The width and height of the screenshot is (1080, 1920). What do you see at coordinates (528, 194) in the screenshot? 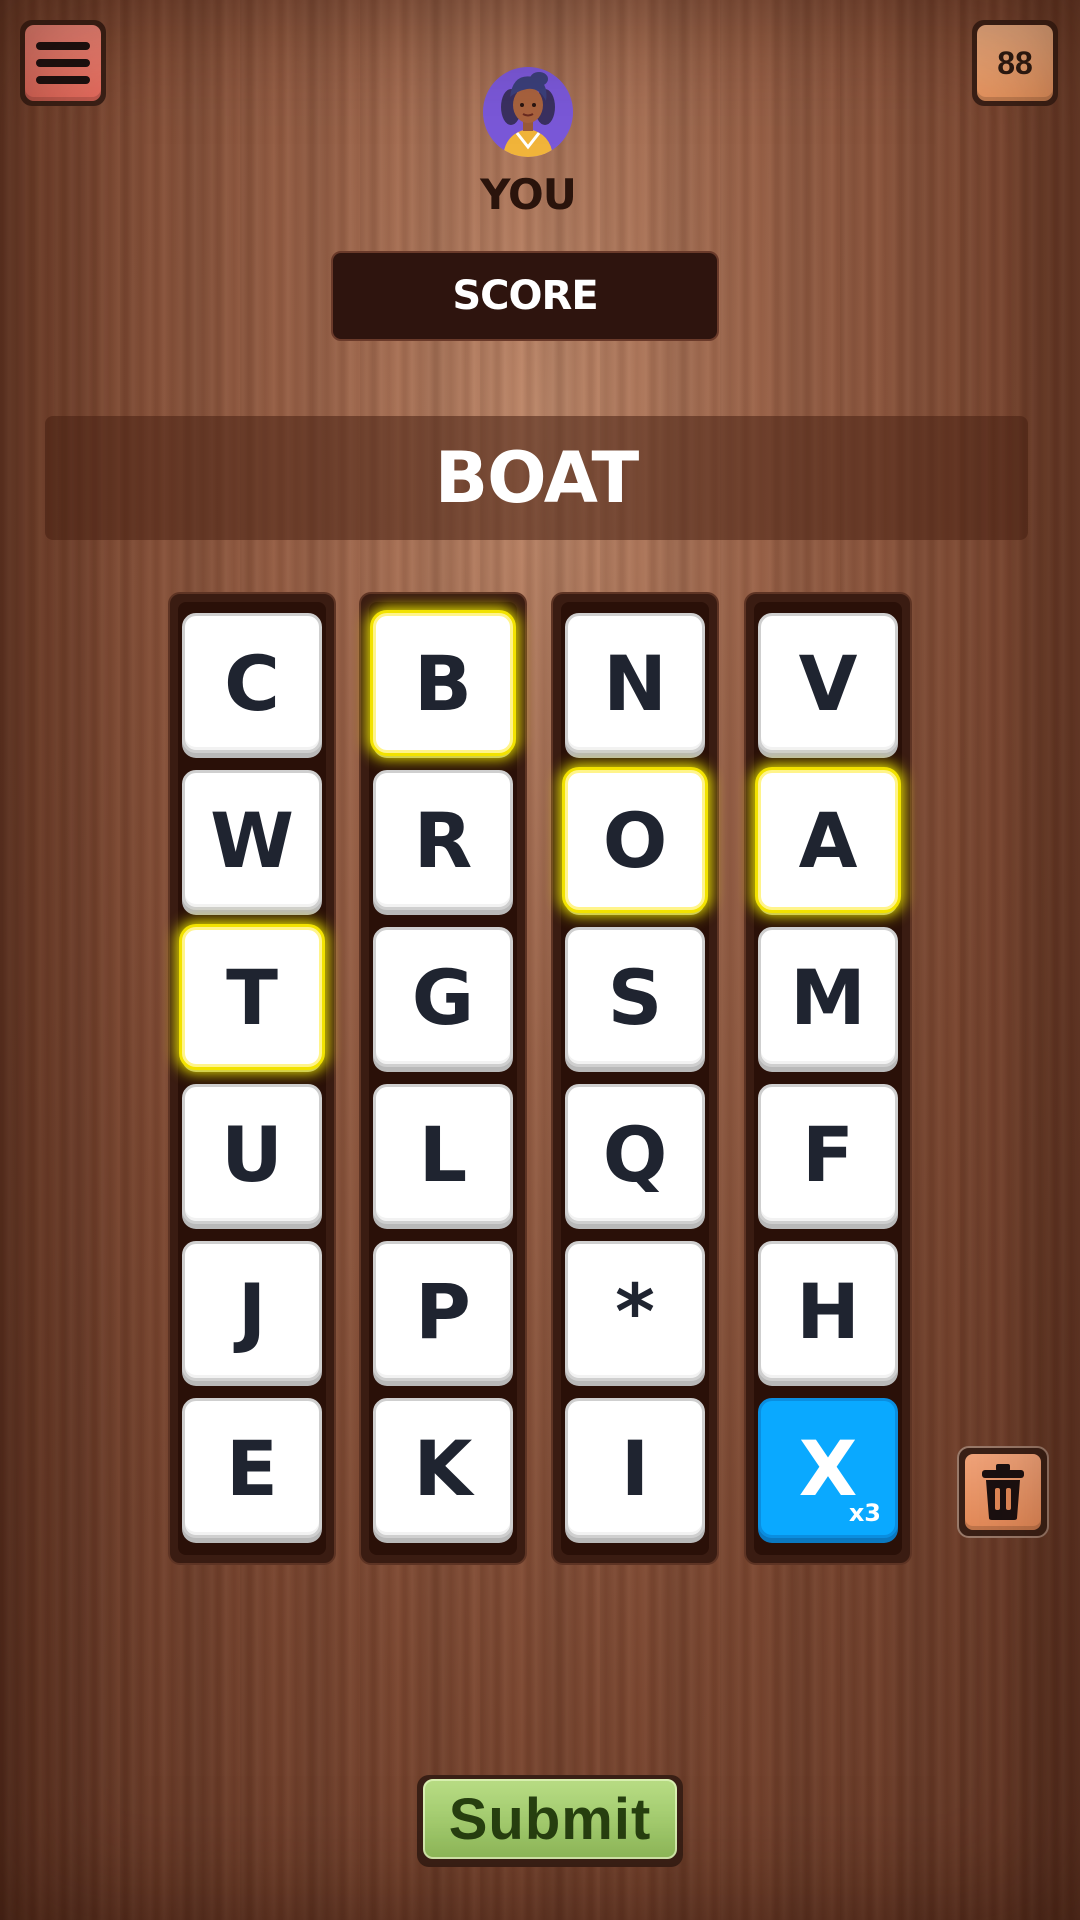
I see `player-name: YOU` at bounding box center [528, 194].